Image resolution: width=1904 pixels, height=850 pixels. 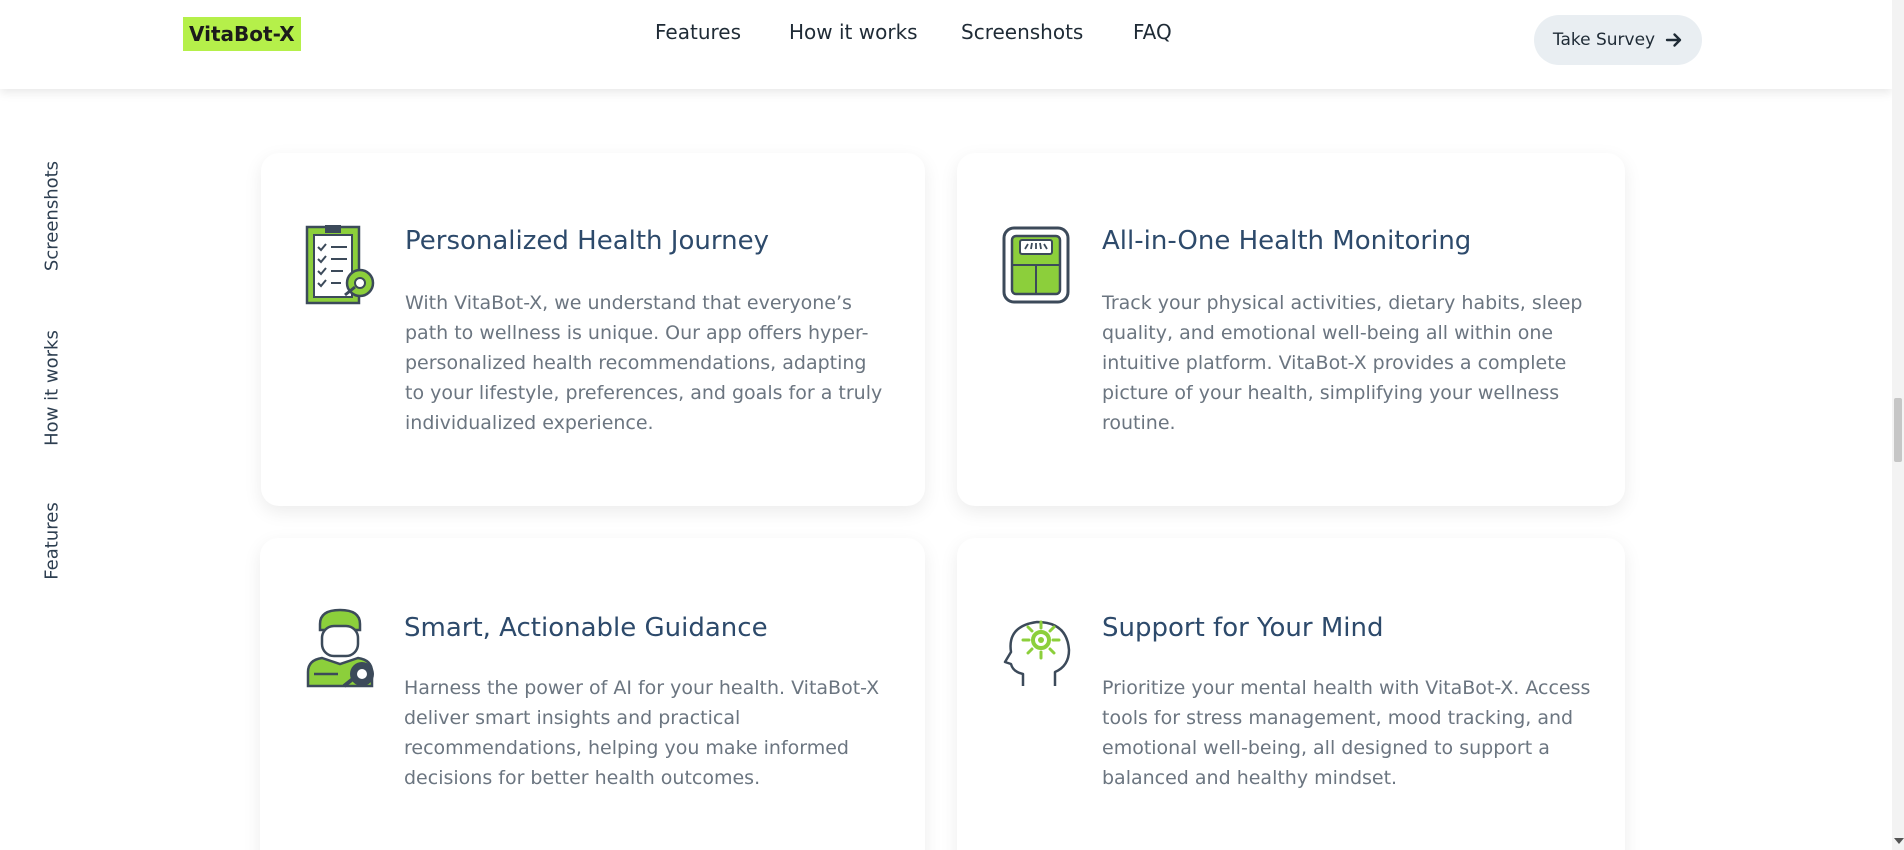 What do you see at coordinates (1673, 40) in the screenshot?
I see `arrow-right-icon` at bounding box center [1673, 40].